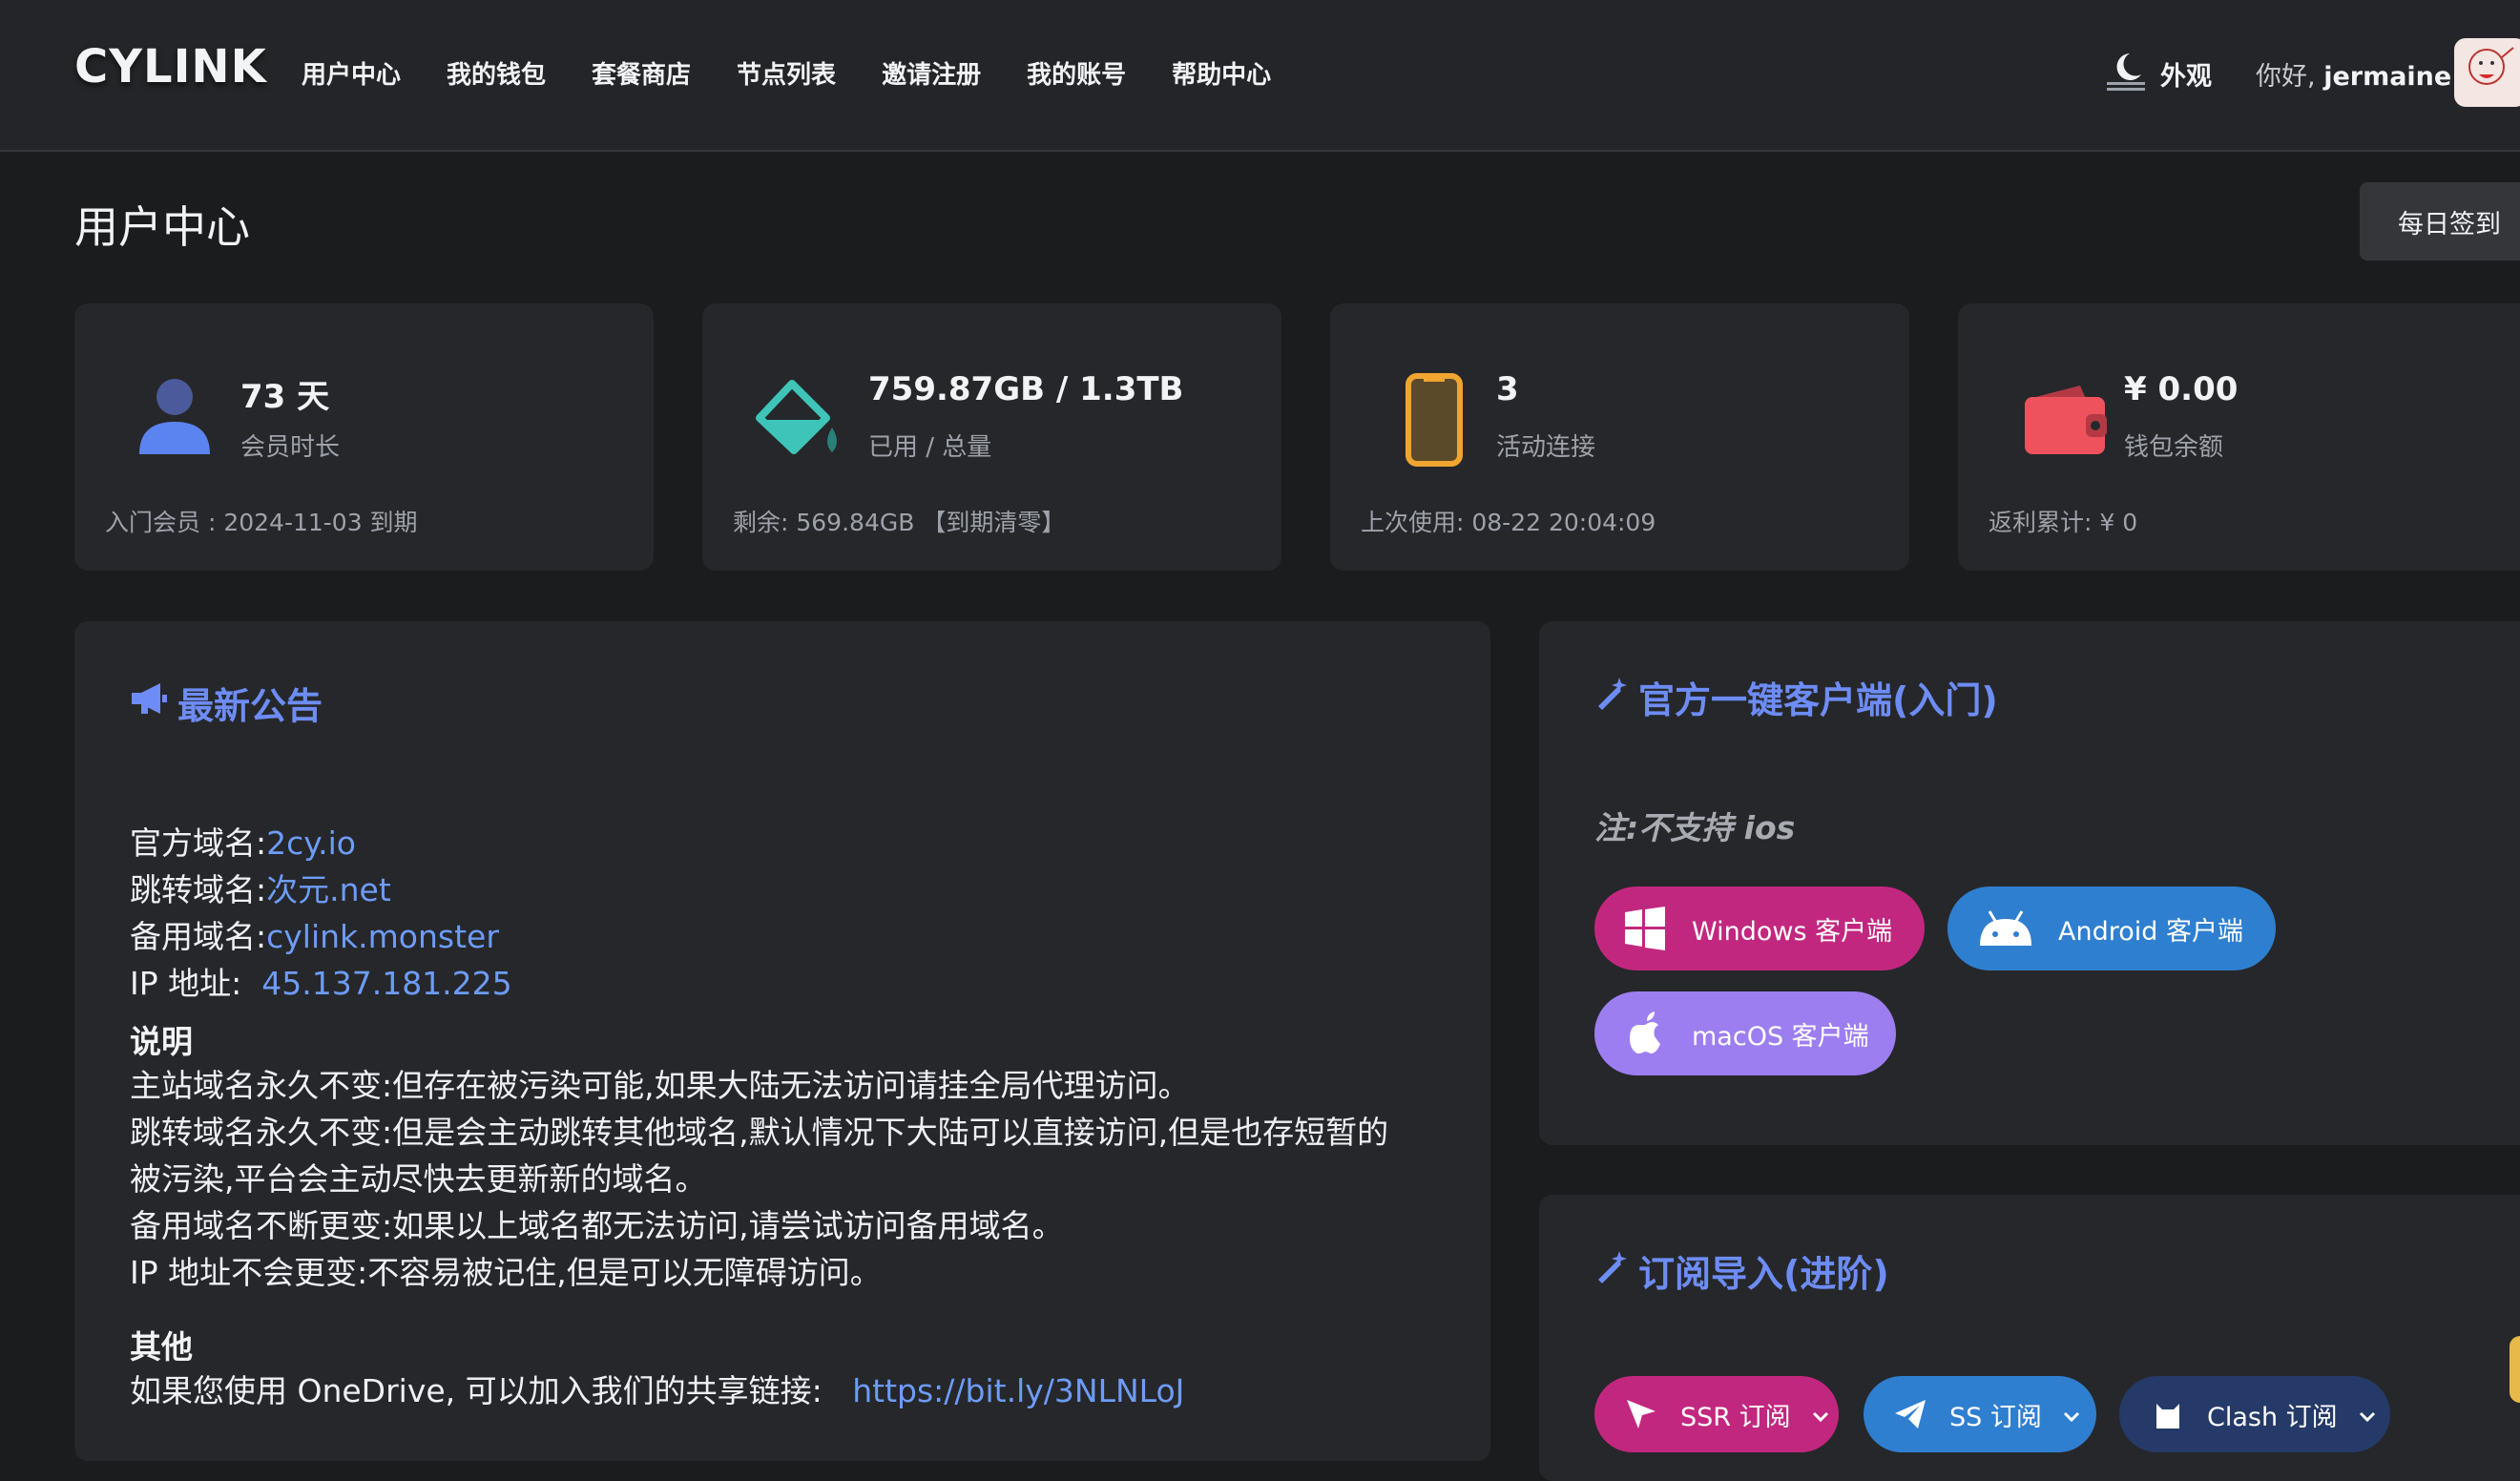 The width and height of the screenshot is (2520, 1481). I want to click on domain-label: IP 地址:, so click(191, 983).